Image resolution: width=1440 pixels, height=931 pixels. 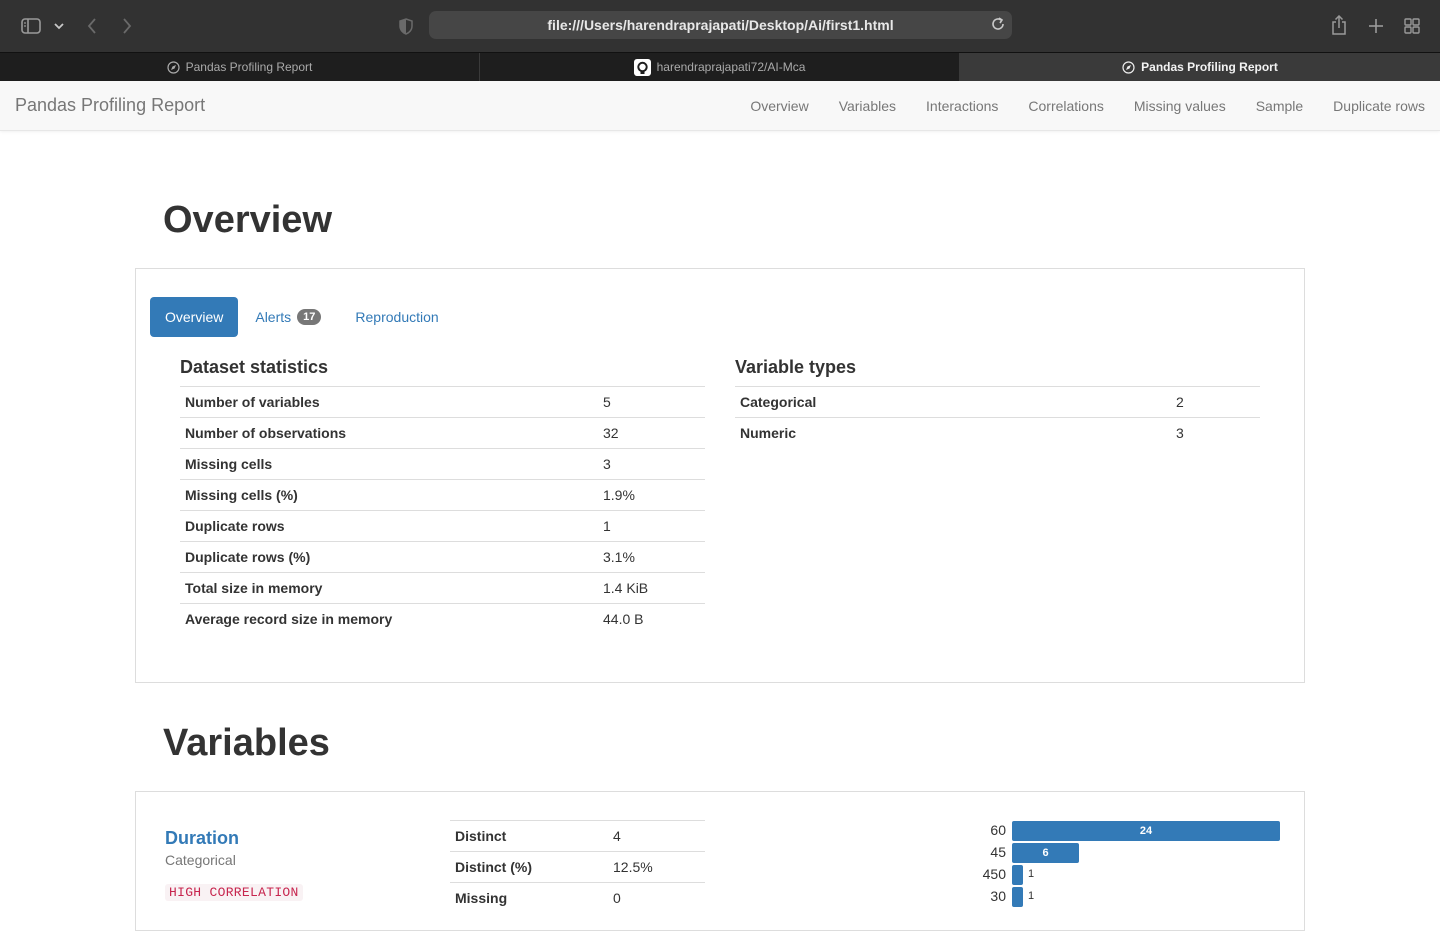 I want to click on variable-types-table: Categorical 2 Numeric 3, so click(x=997, y=417).